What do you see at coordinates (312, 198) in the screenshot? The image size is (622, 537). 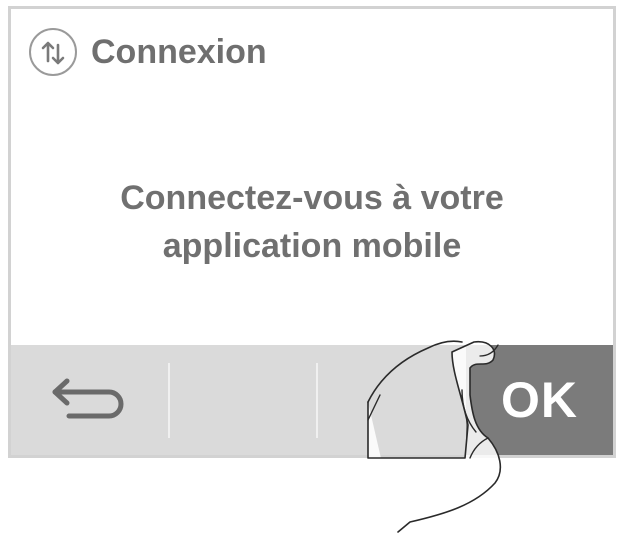 I see `message-line-1: Connectez-vous à votre` at bounding box center [312, 198].